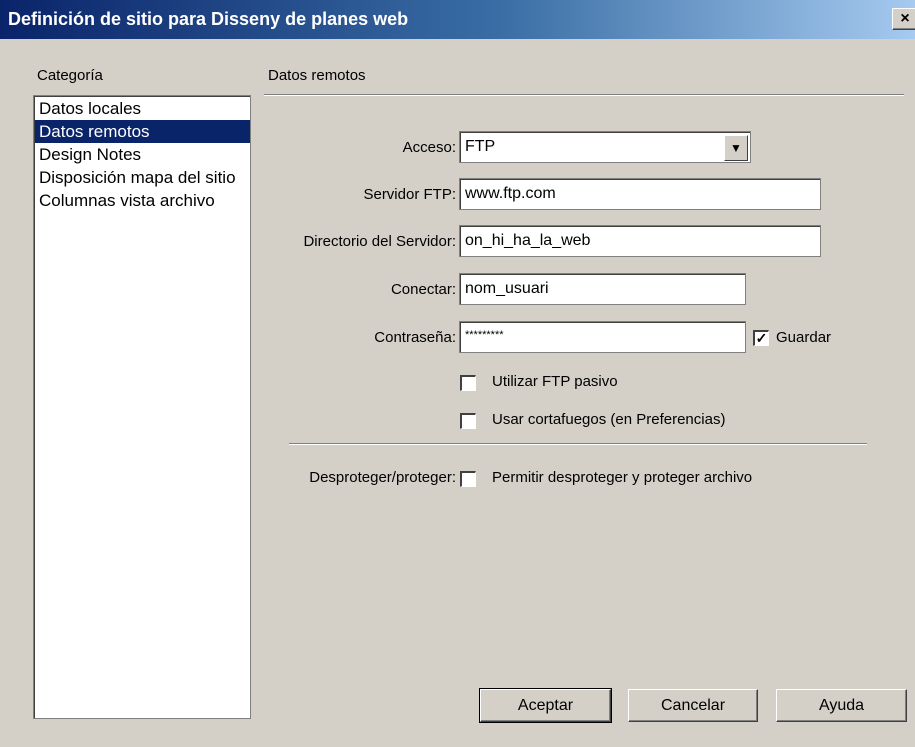  I want to click on login-label: Conectar:, so click(423, 289).